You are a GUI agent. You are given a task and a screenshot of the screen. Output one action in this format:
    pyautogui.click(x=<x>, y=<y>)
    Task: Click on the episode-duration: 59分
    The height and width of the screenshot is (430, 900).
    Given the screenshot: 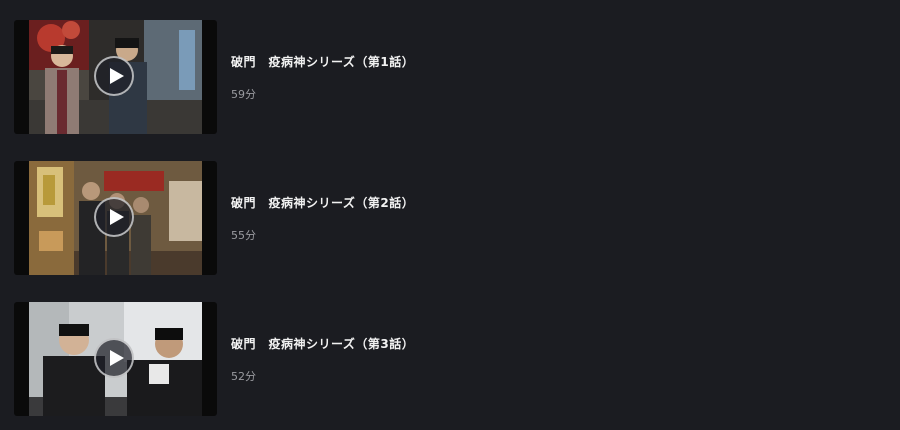 What is the action you would take?
    pyautogui.click(x=243, y=94)
    